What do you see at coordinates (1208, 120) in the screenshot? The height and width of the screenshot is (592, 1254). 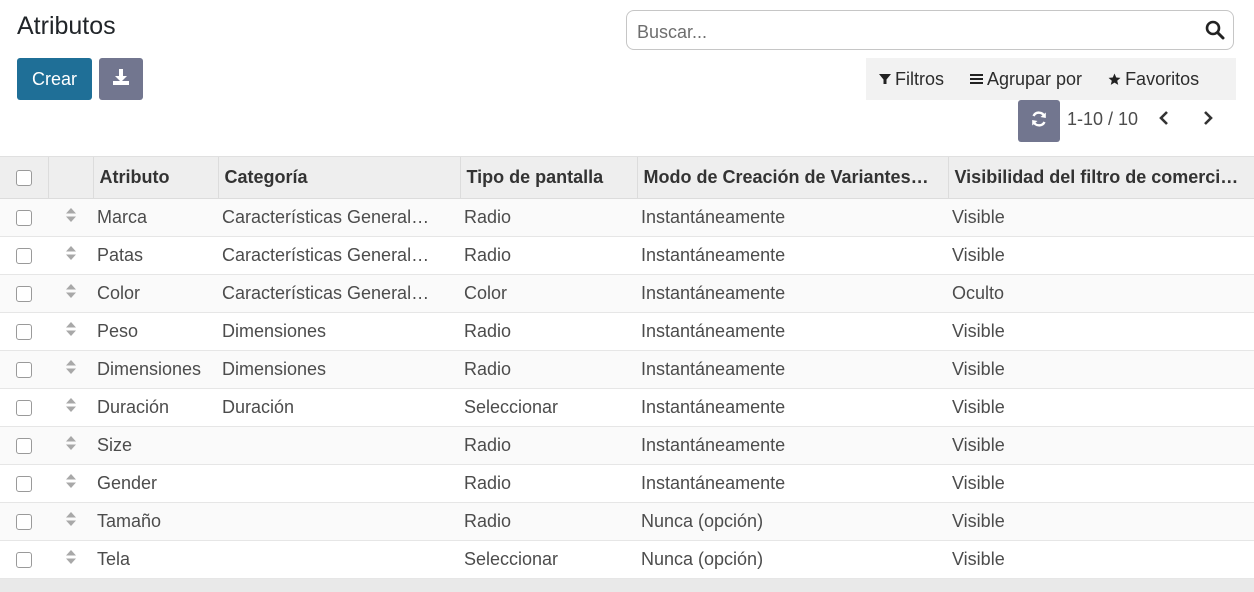 I see `pager-next-button` at bounding box center [1208, 120].